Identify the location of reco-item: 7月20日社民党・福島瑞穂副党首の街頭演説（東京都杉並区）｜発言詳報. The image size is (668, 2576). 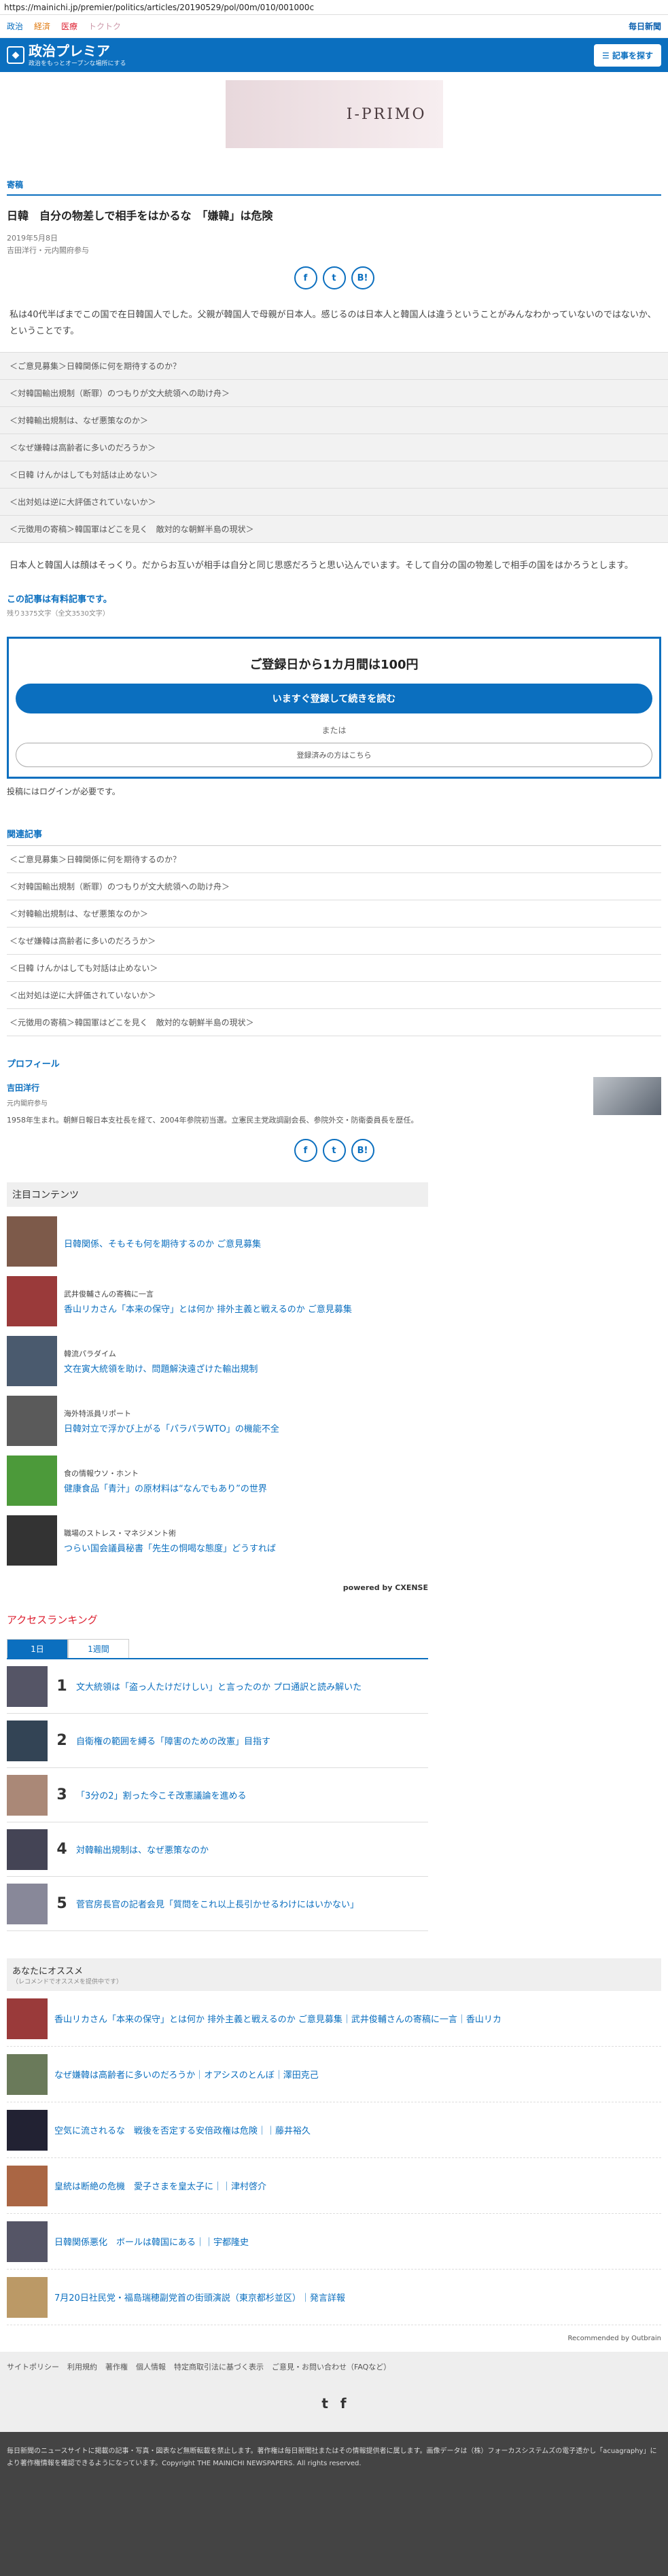
(334, 2297).